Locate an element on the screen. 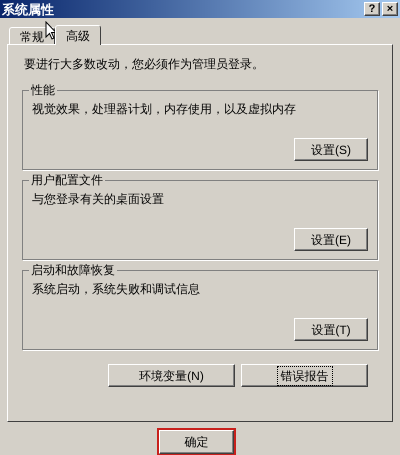 The height and width of the screenshot is (455, 400). tab: 高级 is located at coordinates (78, 35).